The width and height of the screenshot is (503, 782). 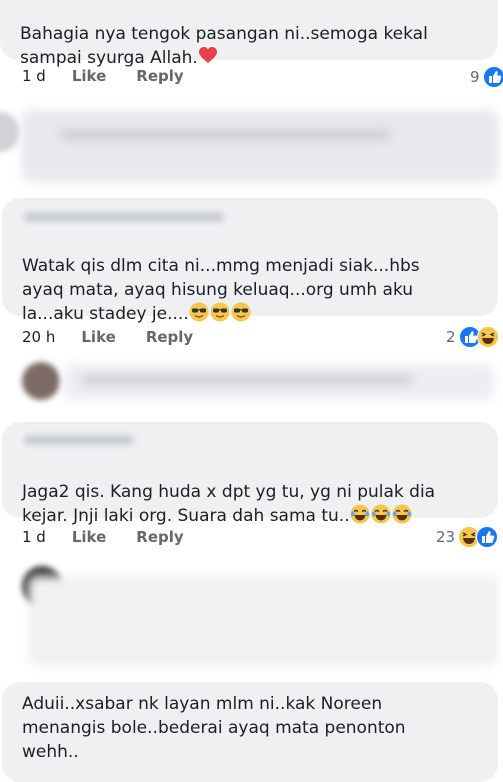 I want to click on comment-time-3: 1 d, so click(x=34, y=537).